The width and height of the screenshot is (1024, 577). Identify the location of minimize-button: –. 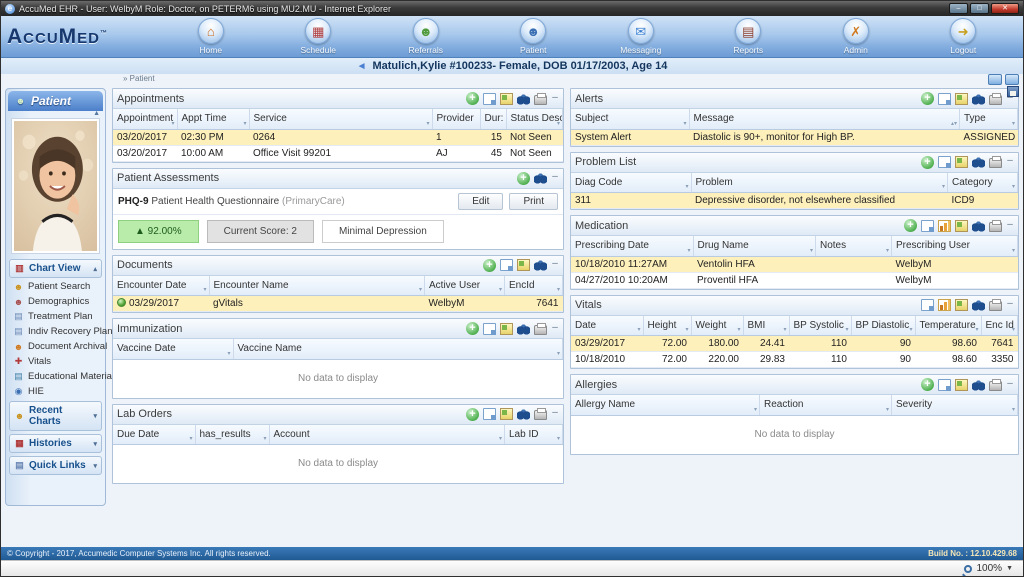
(958, 8).